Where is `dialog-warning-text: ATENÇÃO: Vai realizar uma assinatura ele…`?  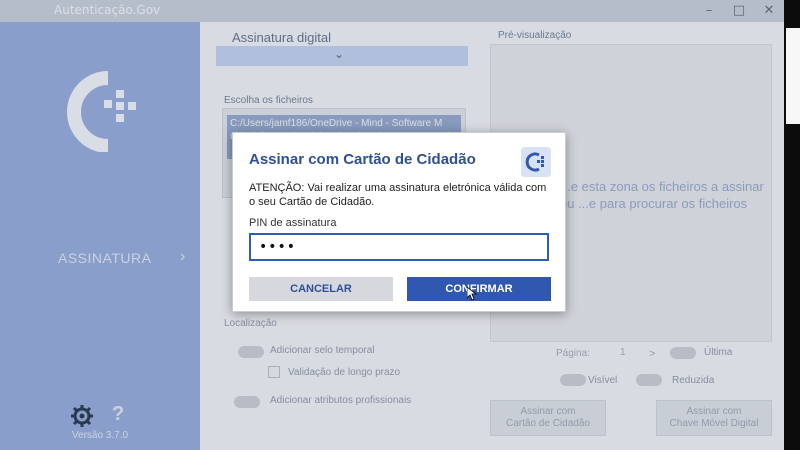 dialog-warning-text: ATENÇÃO: Vai realizar uma assinatura ele… is located at coordinates (398, 195).